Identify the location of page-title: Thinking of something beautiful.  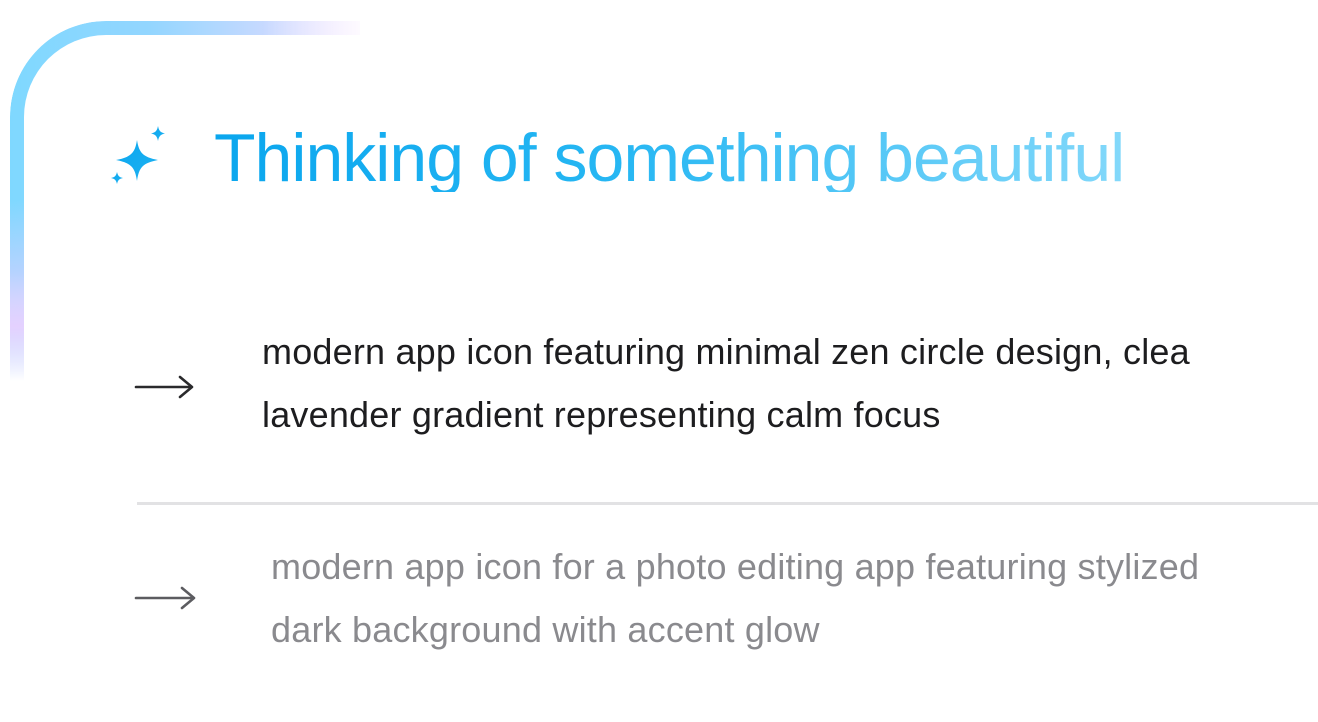
(669, 158).